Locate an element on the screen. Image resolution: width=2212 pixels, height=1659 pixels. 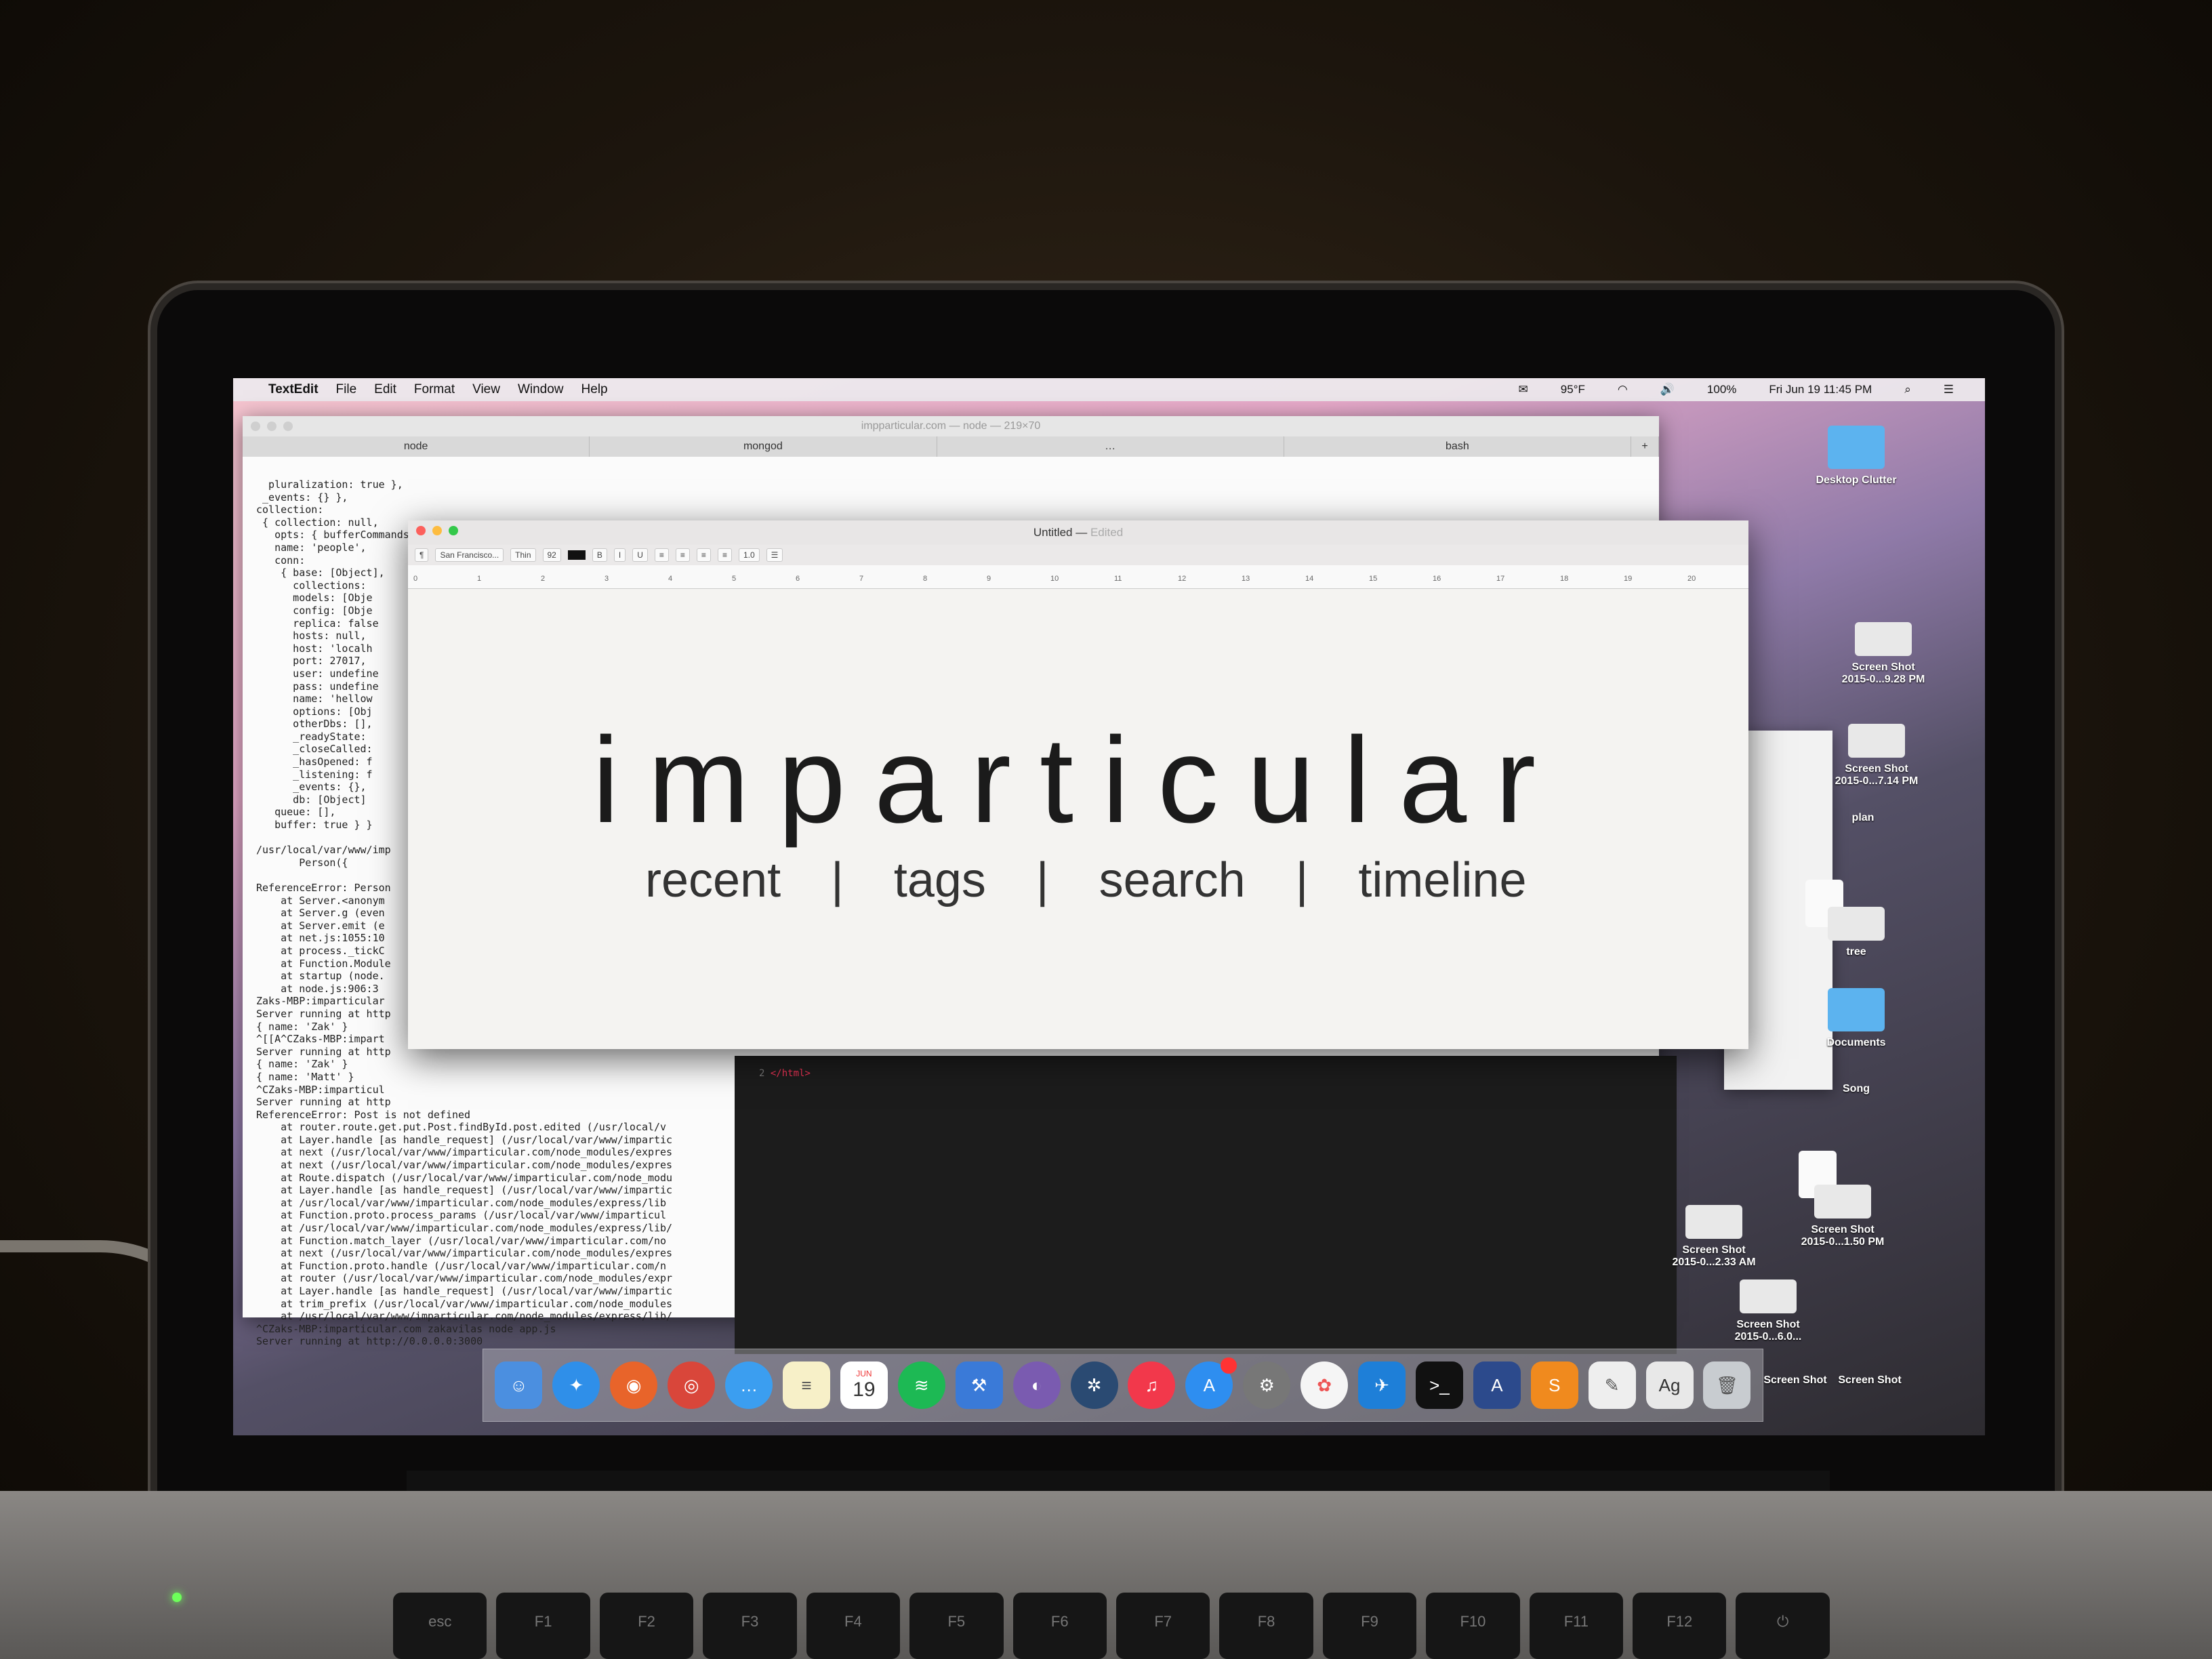
menu-view: View is located at coordinates (486, 390).